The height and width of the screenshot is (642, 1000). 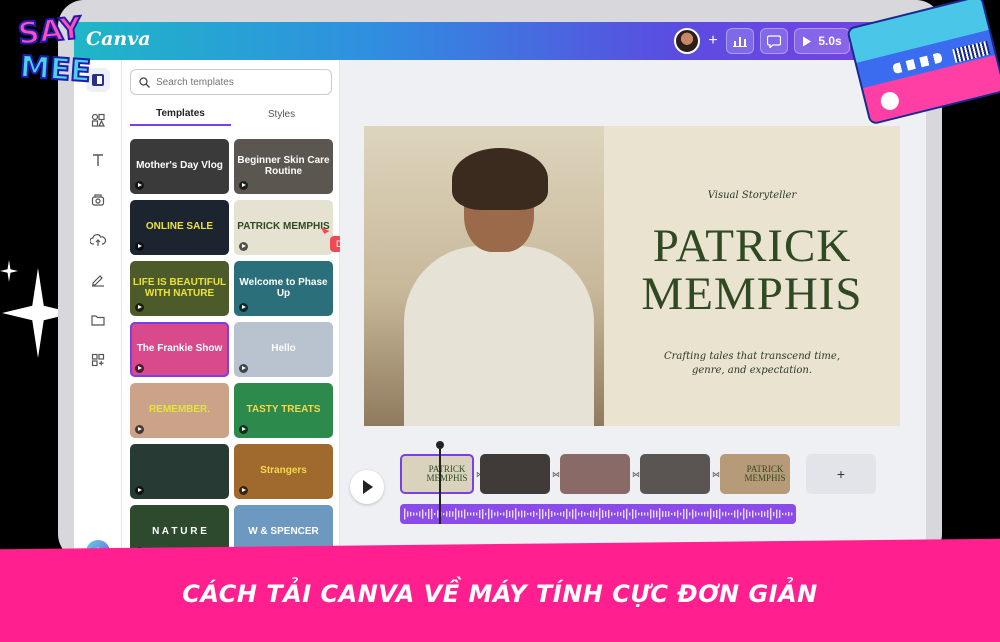 What do you see at coordinates (180, 114) in the screenshot?
I see `tab-templates: Templates` at bounding box center [180, 114].